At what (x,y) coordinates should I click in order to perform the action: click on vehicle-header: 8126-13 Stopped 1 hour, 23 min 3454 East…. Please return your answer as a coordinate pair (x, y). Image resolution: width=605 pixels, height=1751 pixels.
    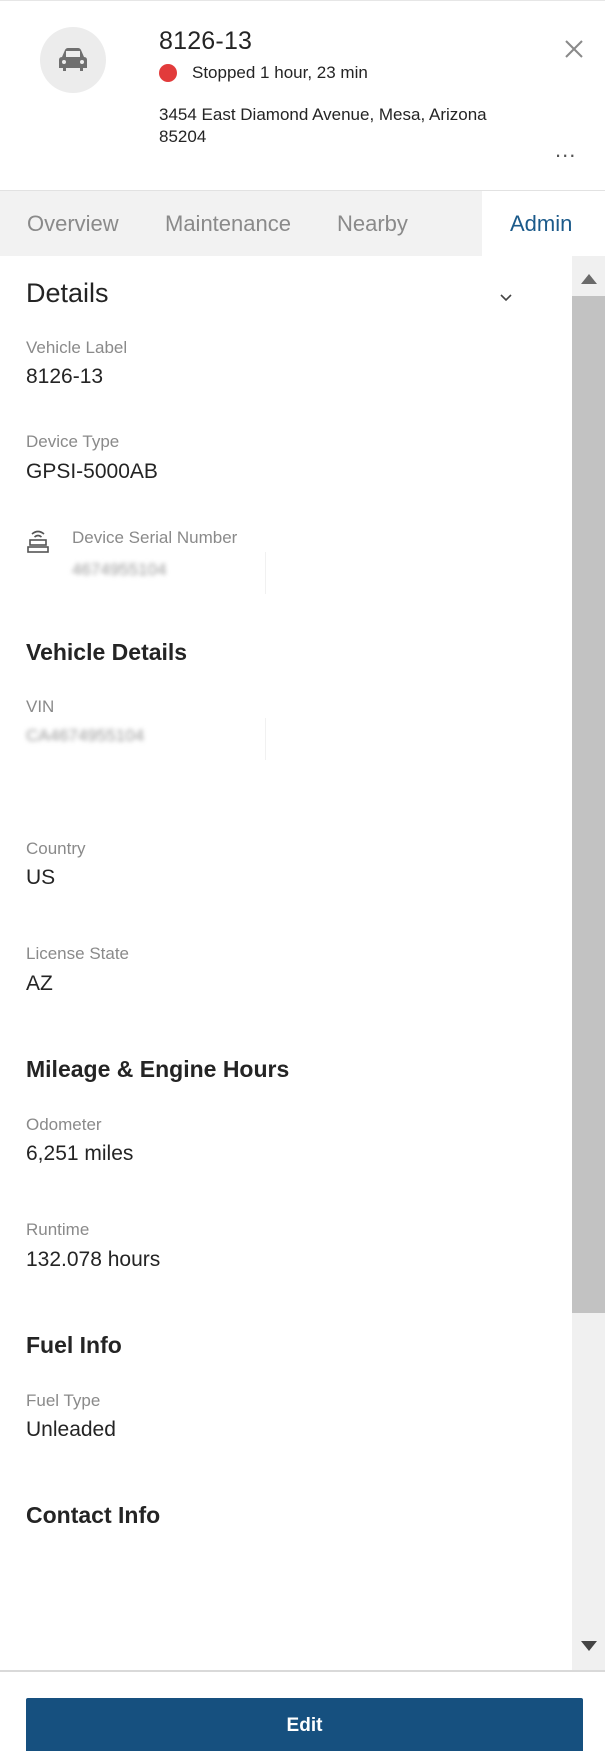
    Looking at the image, I should click on (302, 95).